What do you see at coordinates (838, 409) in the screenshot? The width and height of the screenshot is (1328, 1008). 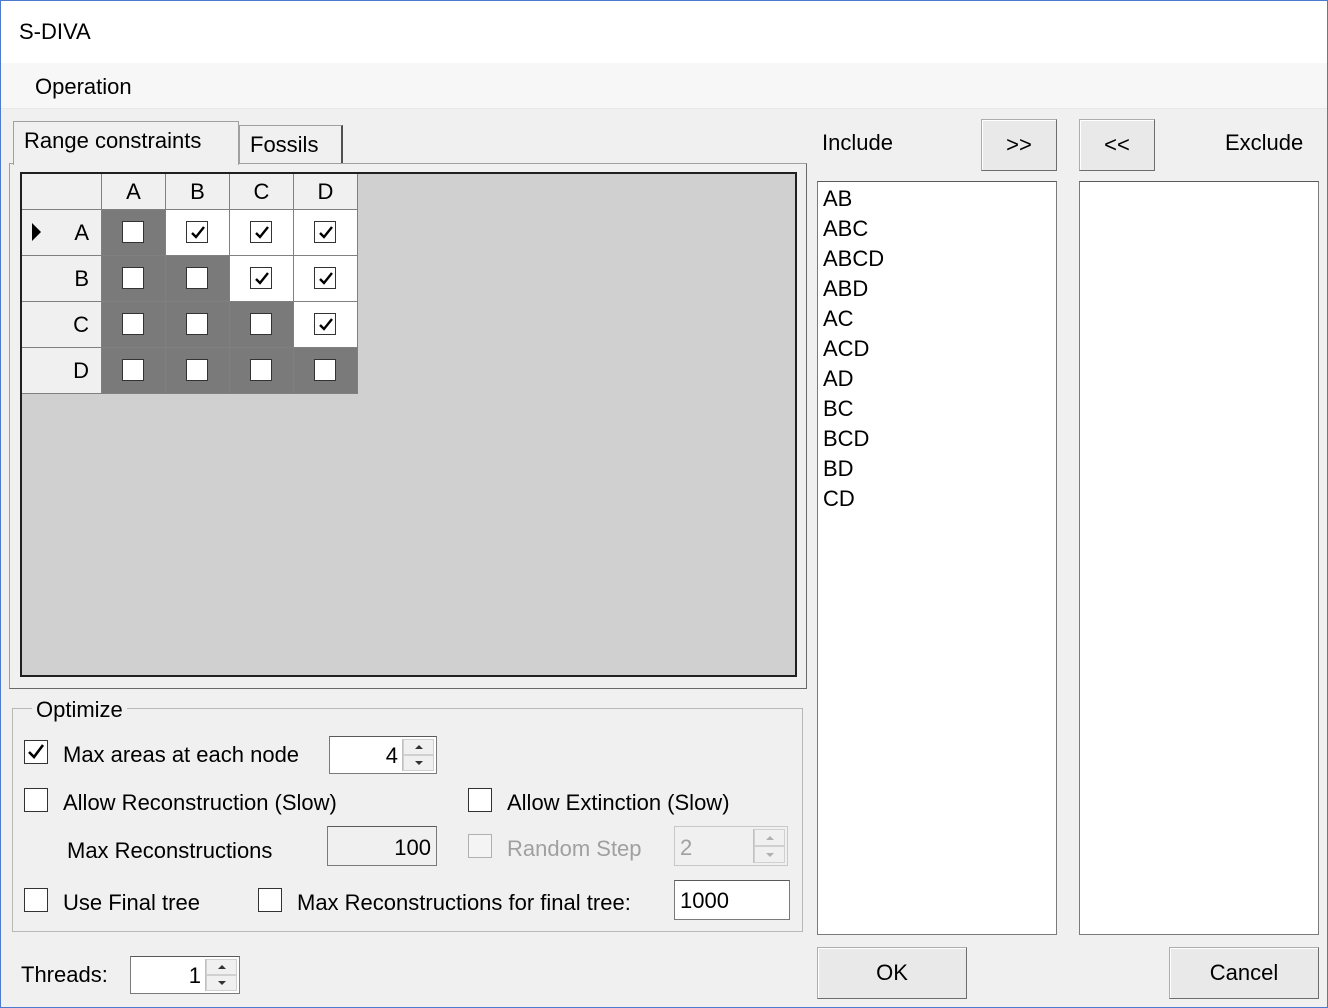 I see `list-item: BC` at bounding box center [838, 409].